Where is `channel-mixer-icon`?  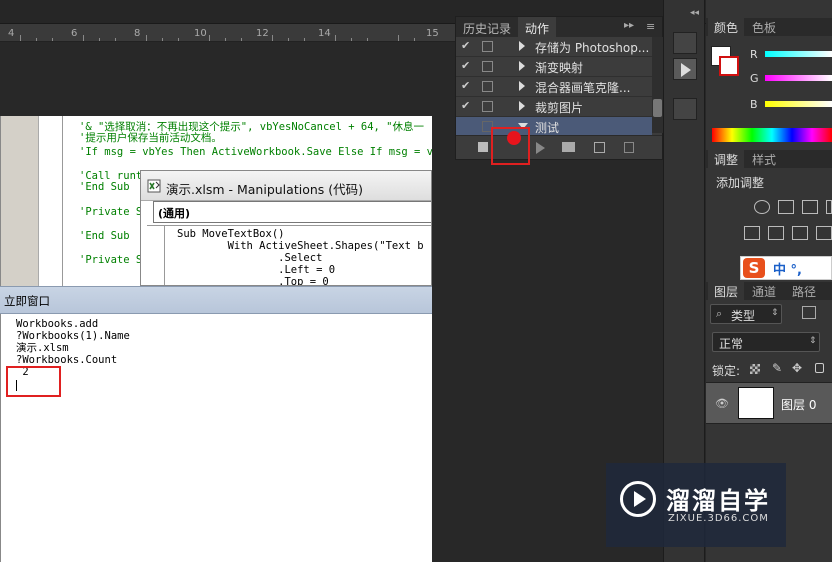 channel-mixer-icon is located at coordinates (824, 233).